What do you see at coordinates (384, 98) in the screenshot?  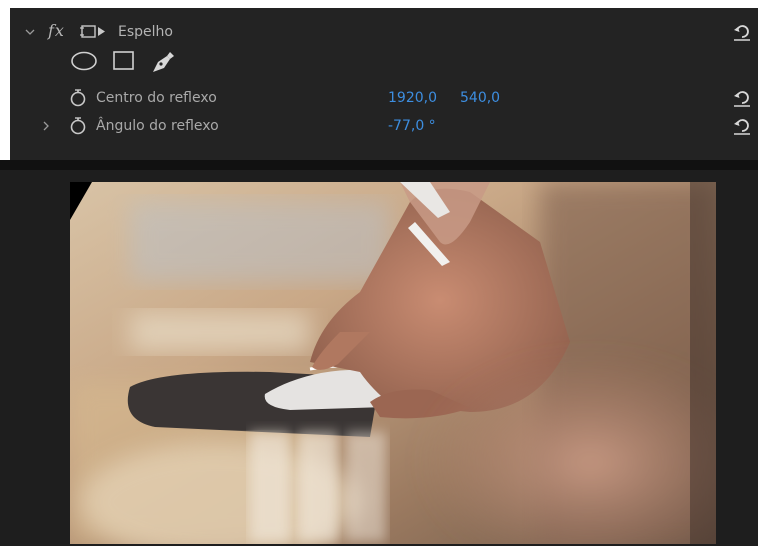 I see `property-row-centro: Centro do reflexo 1920,0 540,0` at bounding box center [384, 98].